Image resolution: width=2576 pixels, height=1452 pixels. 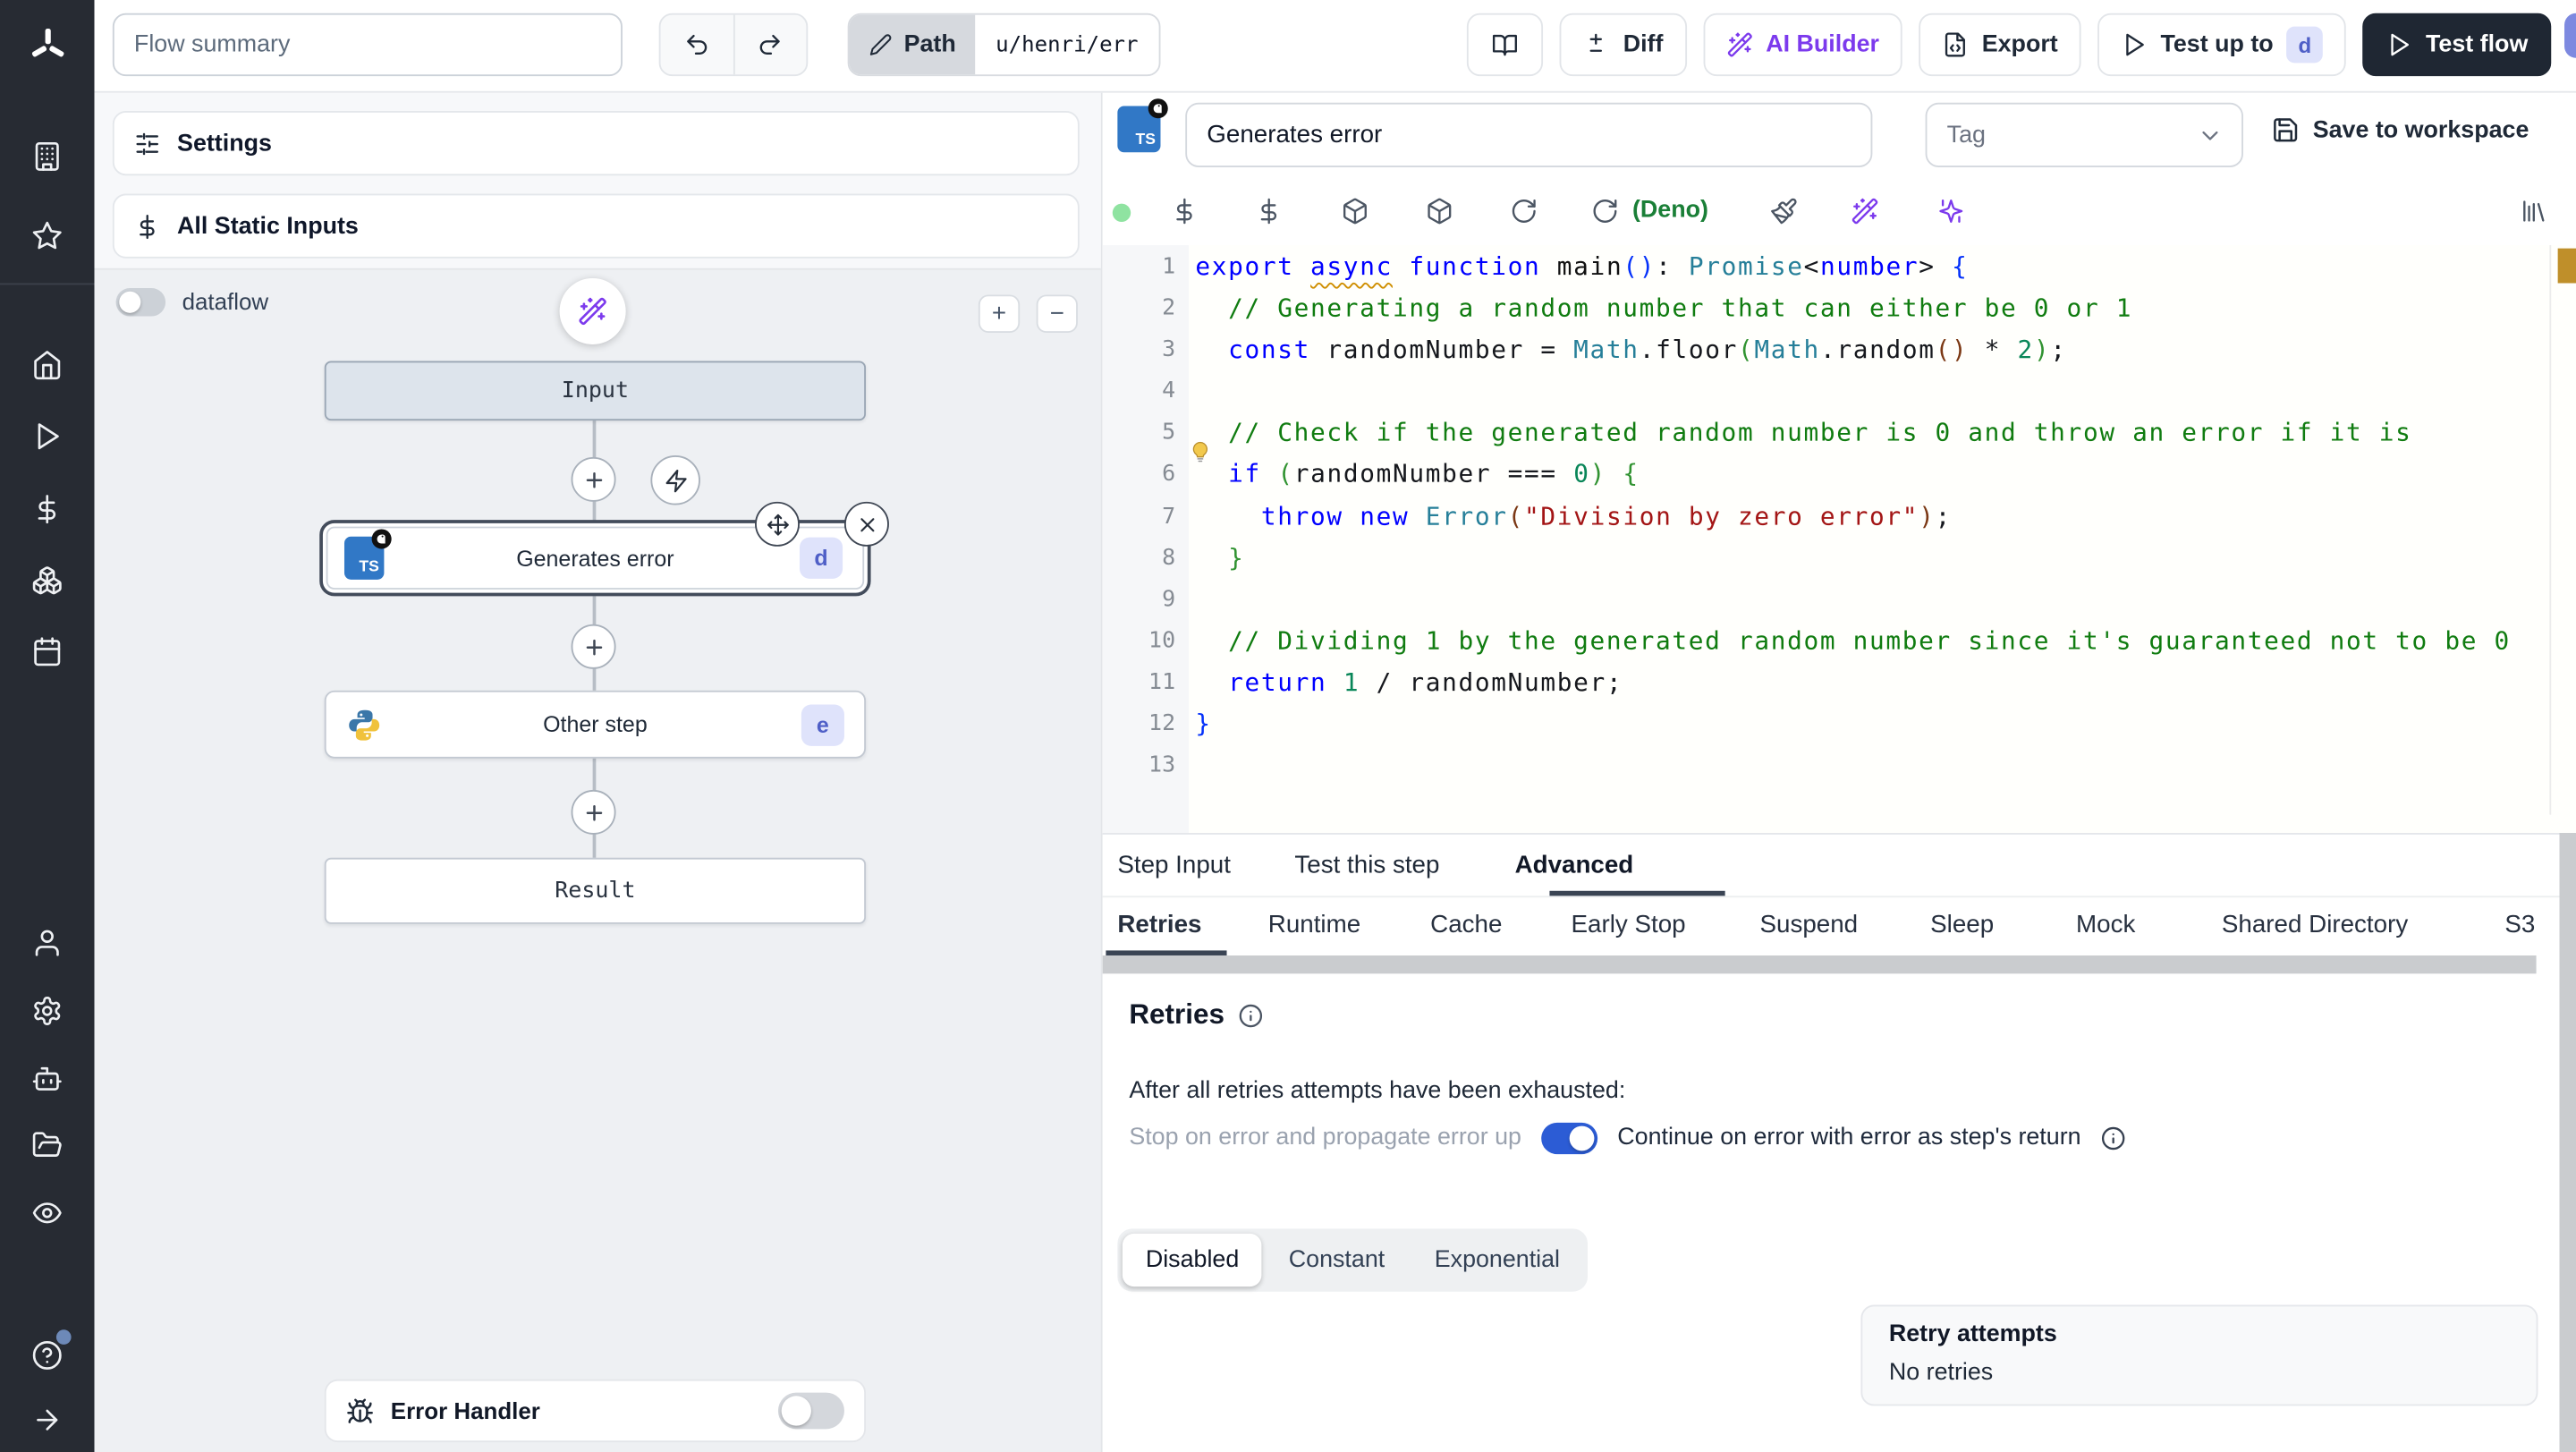 I want to click on hint-lightbulb-icon, so click(x=1200, y=451).